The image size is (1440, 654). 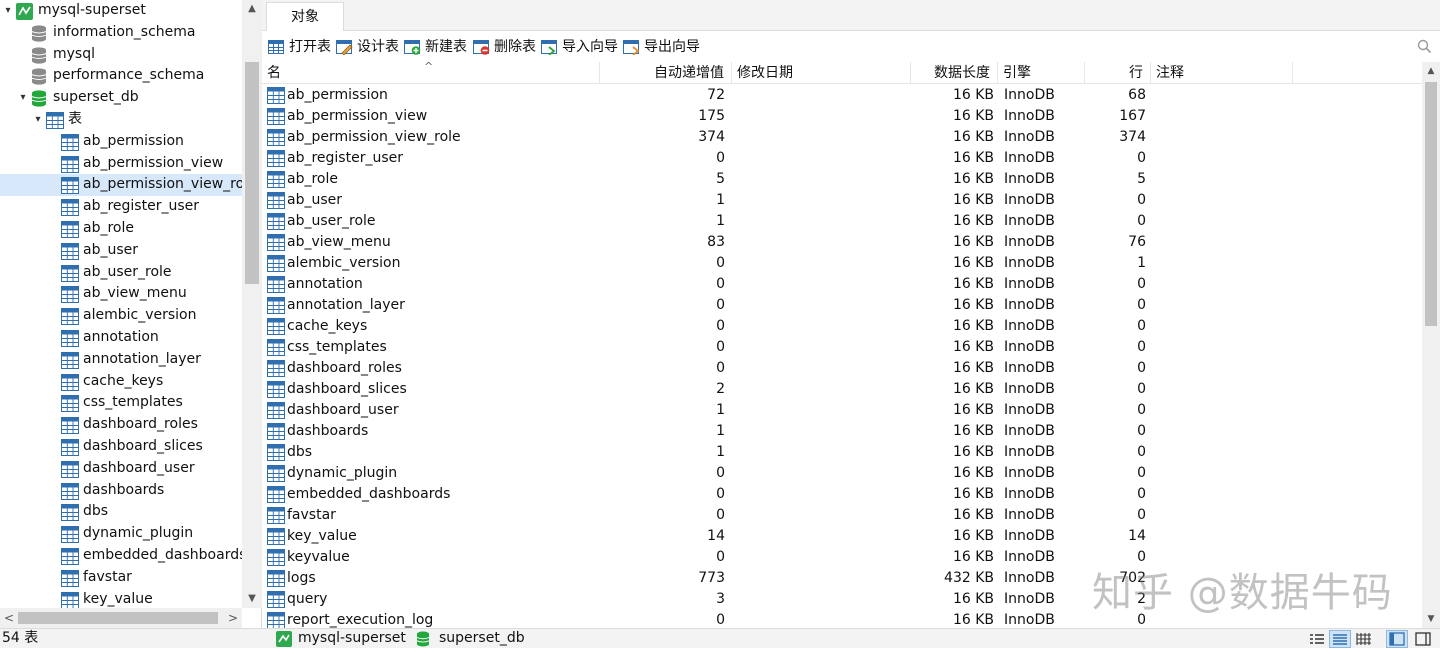 I want to click on tree-table-item: dashboard_user, so click(x=121, y=469).